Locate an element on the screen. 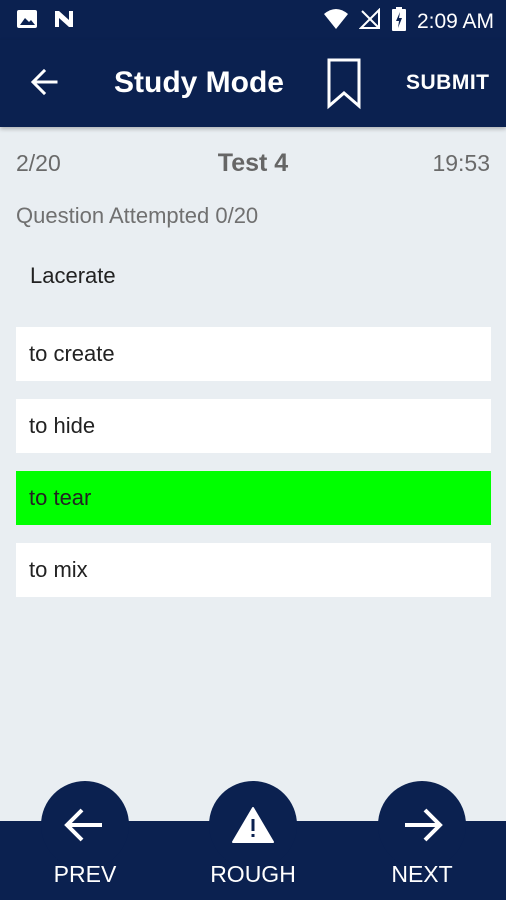 The width and height of the screenshot is (506, 900). option-3: to tear is located at coordinates (253, 498).